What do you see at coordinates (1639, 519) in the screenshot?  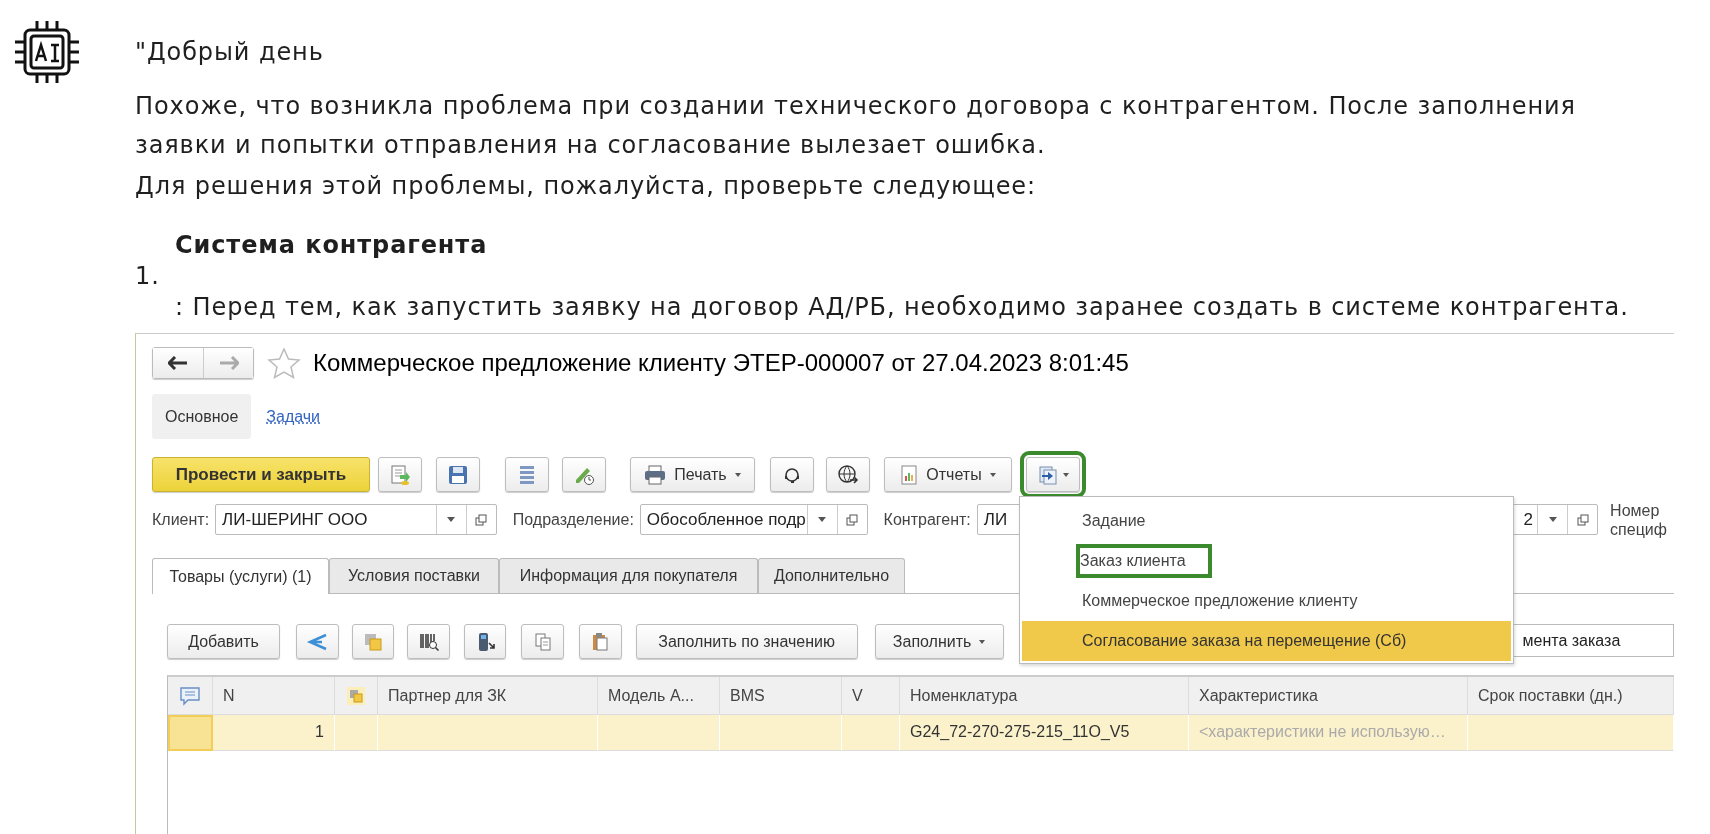 I see `field-label: Номер специф` at bounding box center [1639, 519].